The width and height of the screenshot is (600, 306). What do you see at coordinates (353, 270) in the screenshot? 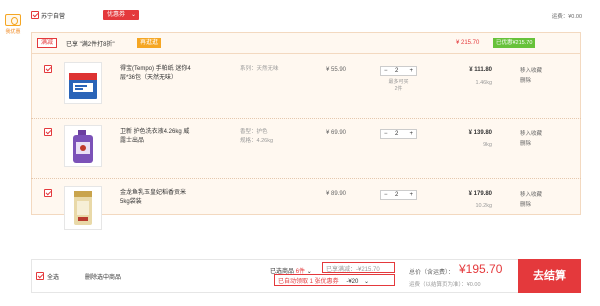
I see `discount-summary: 已享满减：-¥215.70` at bounding box center [353, 270].